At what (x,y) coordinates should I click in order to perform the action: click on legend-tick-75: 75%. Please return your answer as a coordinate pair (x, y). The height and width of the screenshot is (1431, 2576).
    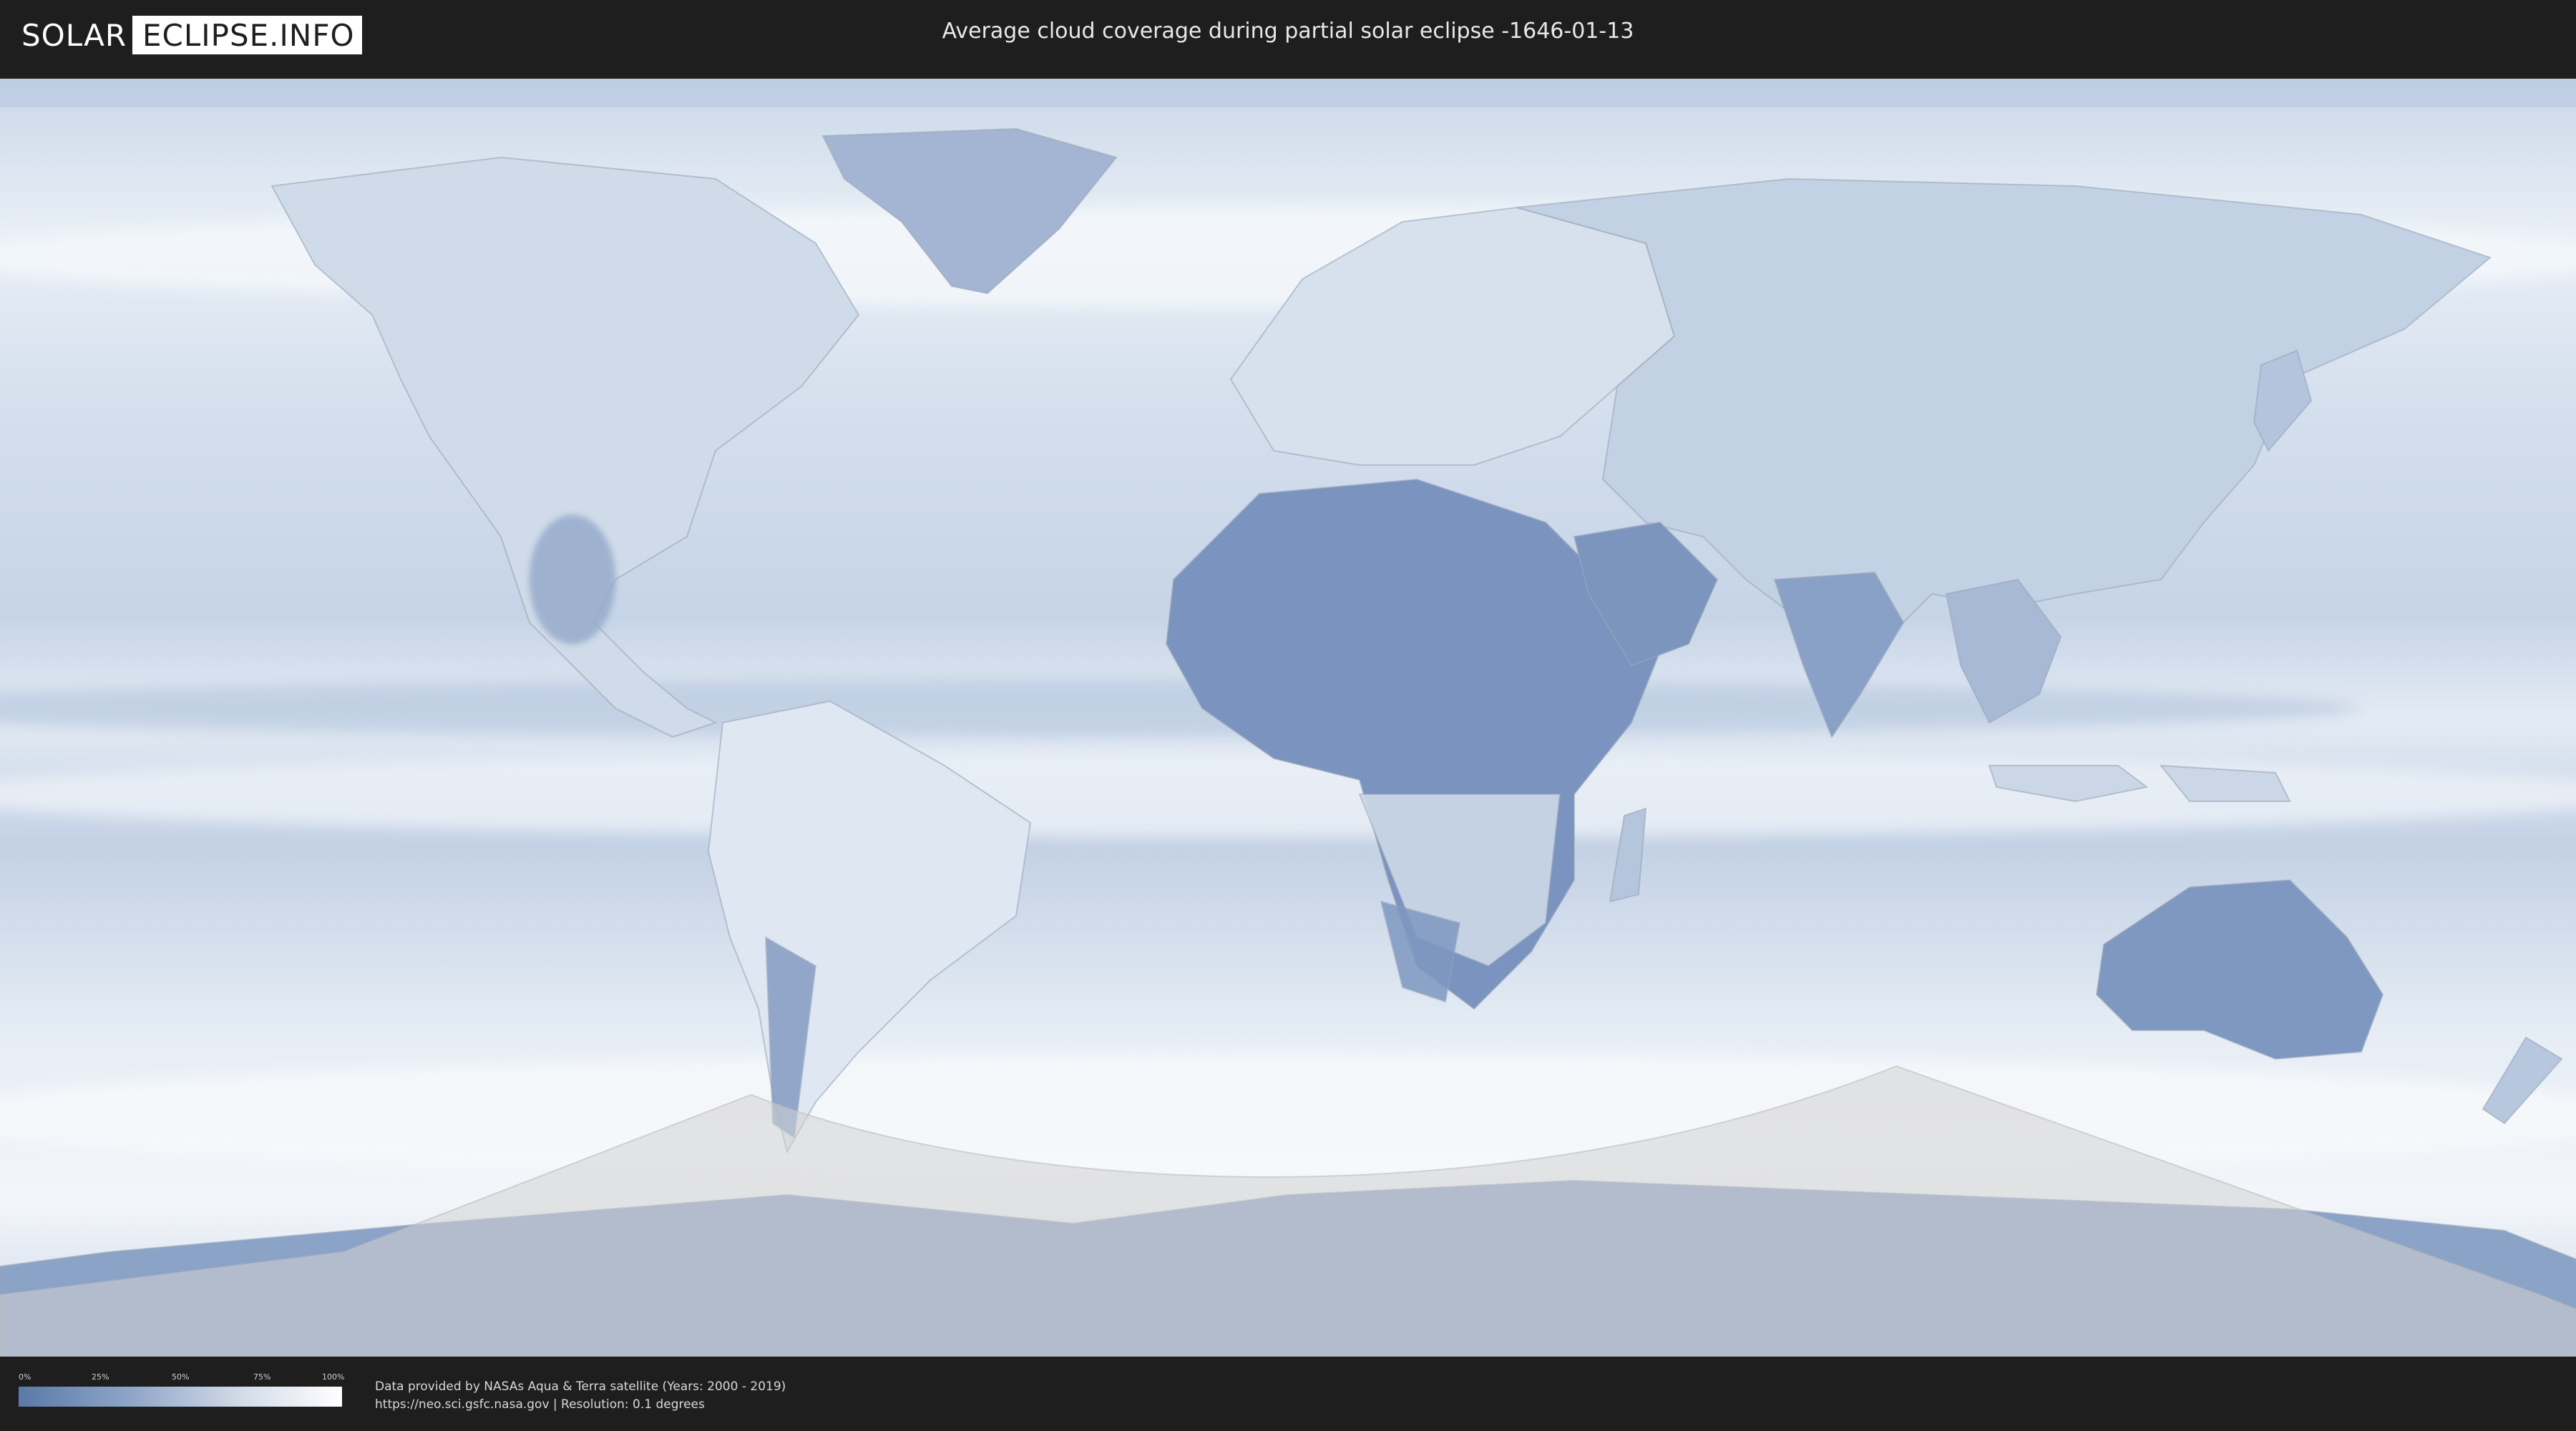
    Looking at the image, I should click on (262, 1377).